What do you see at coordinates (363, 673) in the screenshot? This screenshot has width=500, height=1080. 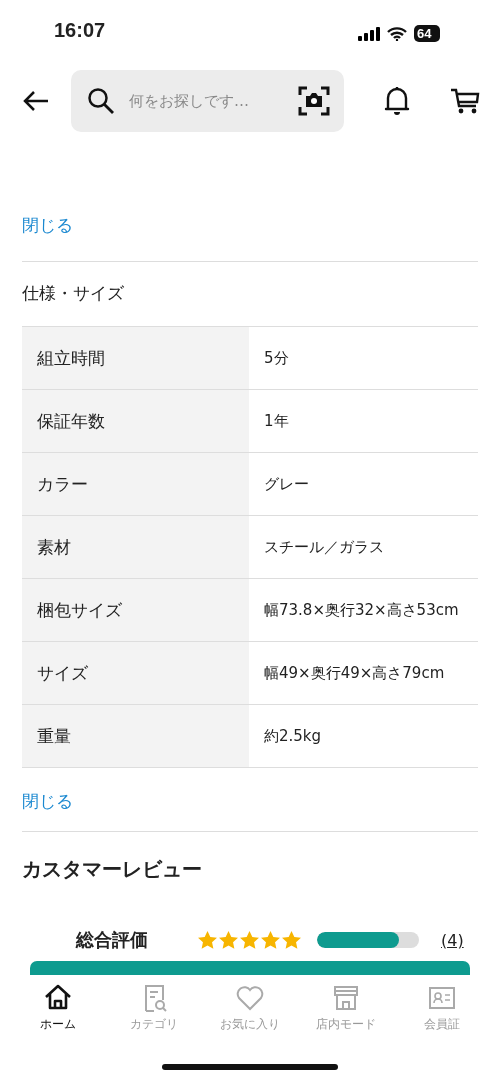 I see `spec-value: 幅49×奥行49×高さ79cm` at bounding box center [363, 673].